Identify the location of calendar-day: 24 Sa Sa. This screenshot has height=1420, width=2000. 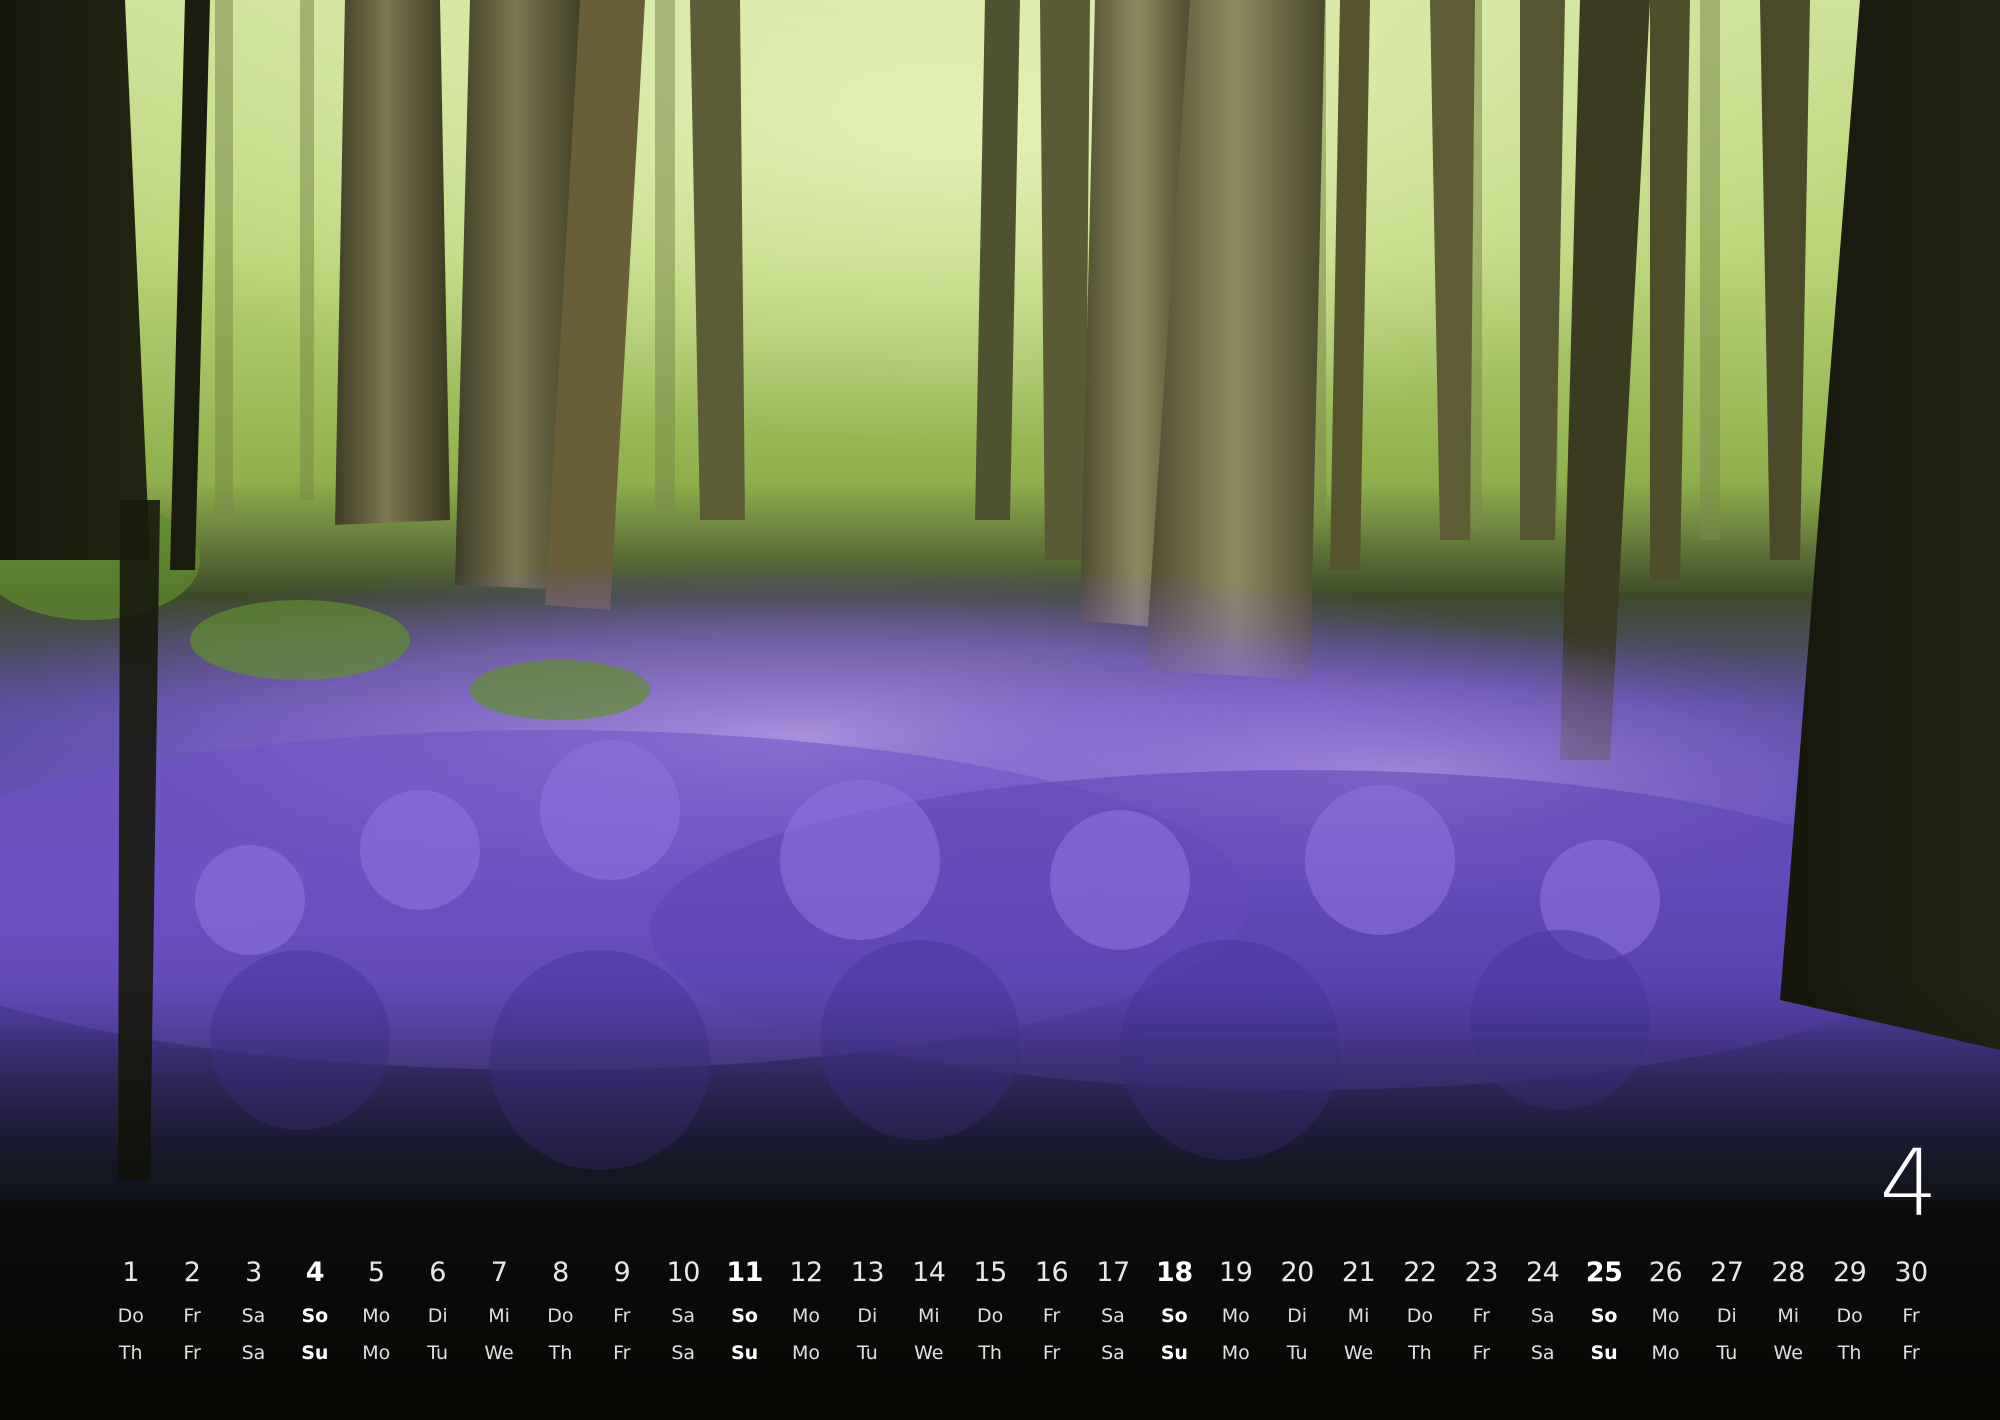
(1542, 1314).